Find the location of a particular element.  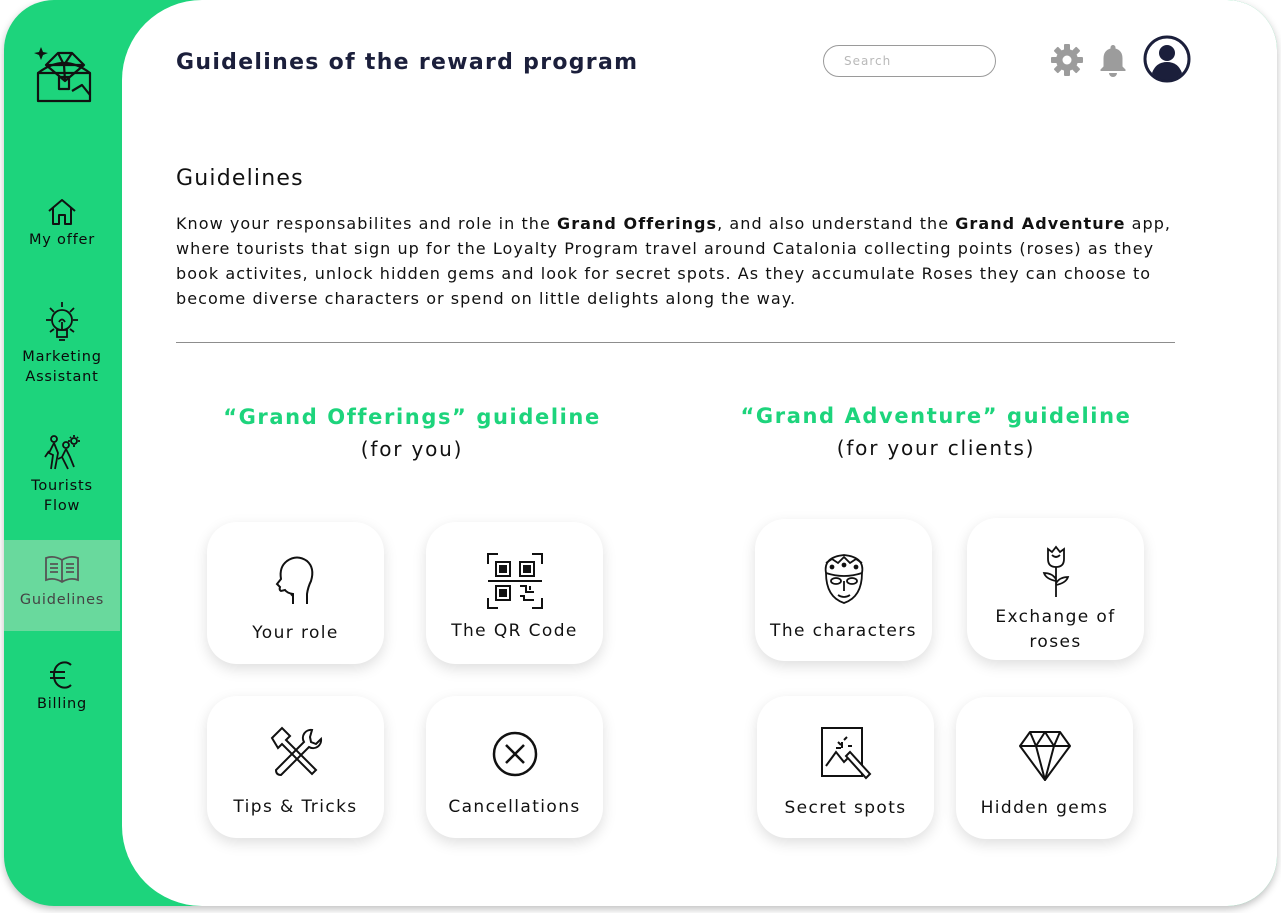

divider is located at coordinates (675, 342).